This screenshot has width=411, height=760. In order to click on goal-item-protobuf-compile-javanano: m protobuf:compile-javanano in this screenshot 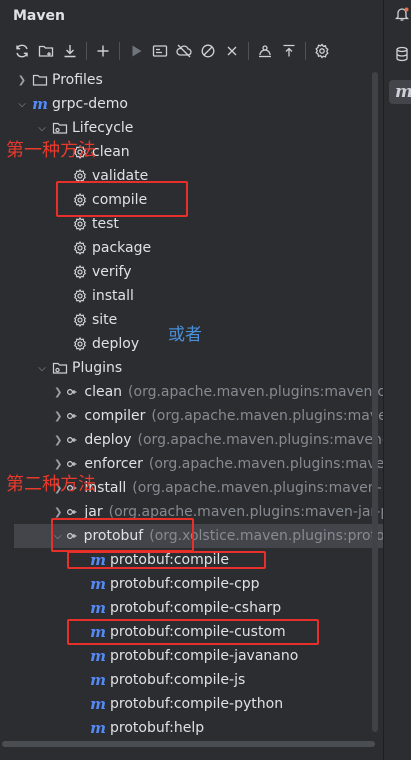, I will do `click(191, 656)`.